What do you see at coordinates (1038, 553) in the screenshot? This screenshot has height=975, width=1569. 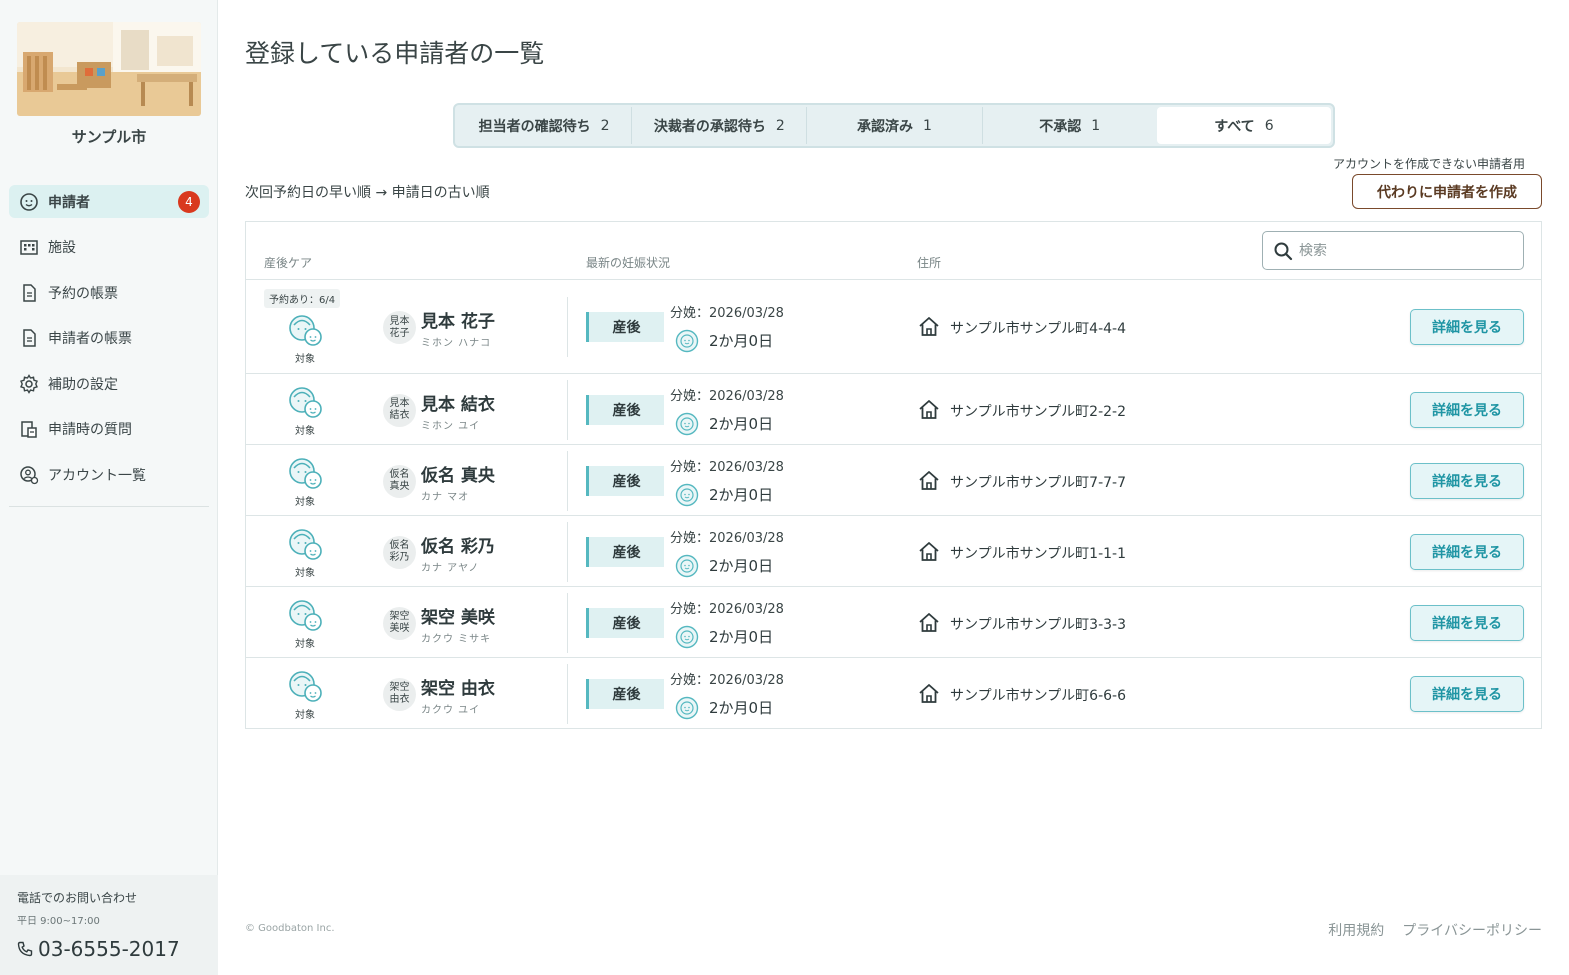 I see `address: サンプル市サンプル町1-1-1` at bounding box center [1038, 553].